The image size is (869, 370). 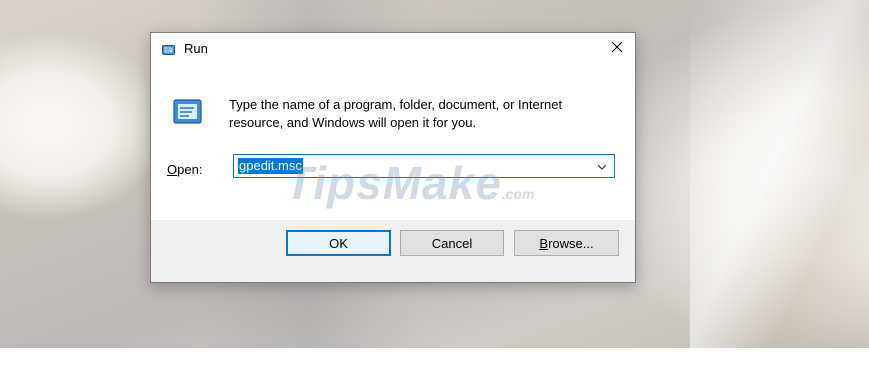 What do you see at coordinates (424, 166) in the screenshot?
I see `open-combobox: gpedit.msc` at bounding box center [424, 166].